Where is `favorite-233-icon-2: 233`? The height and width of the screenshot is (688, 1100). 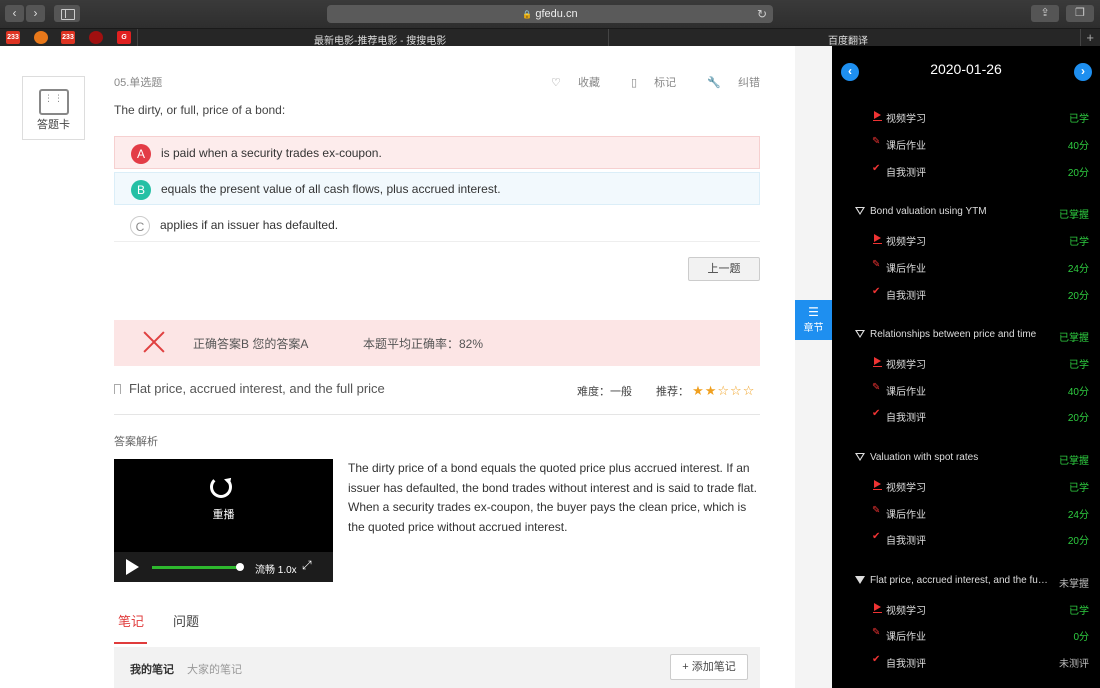
favorite-233-icon-2: 233 is located at coordinates (68, 37).